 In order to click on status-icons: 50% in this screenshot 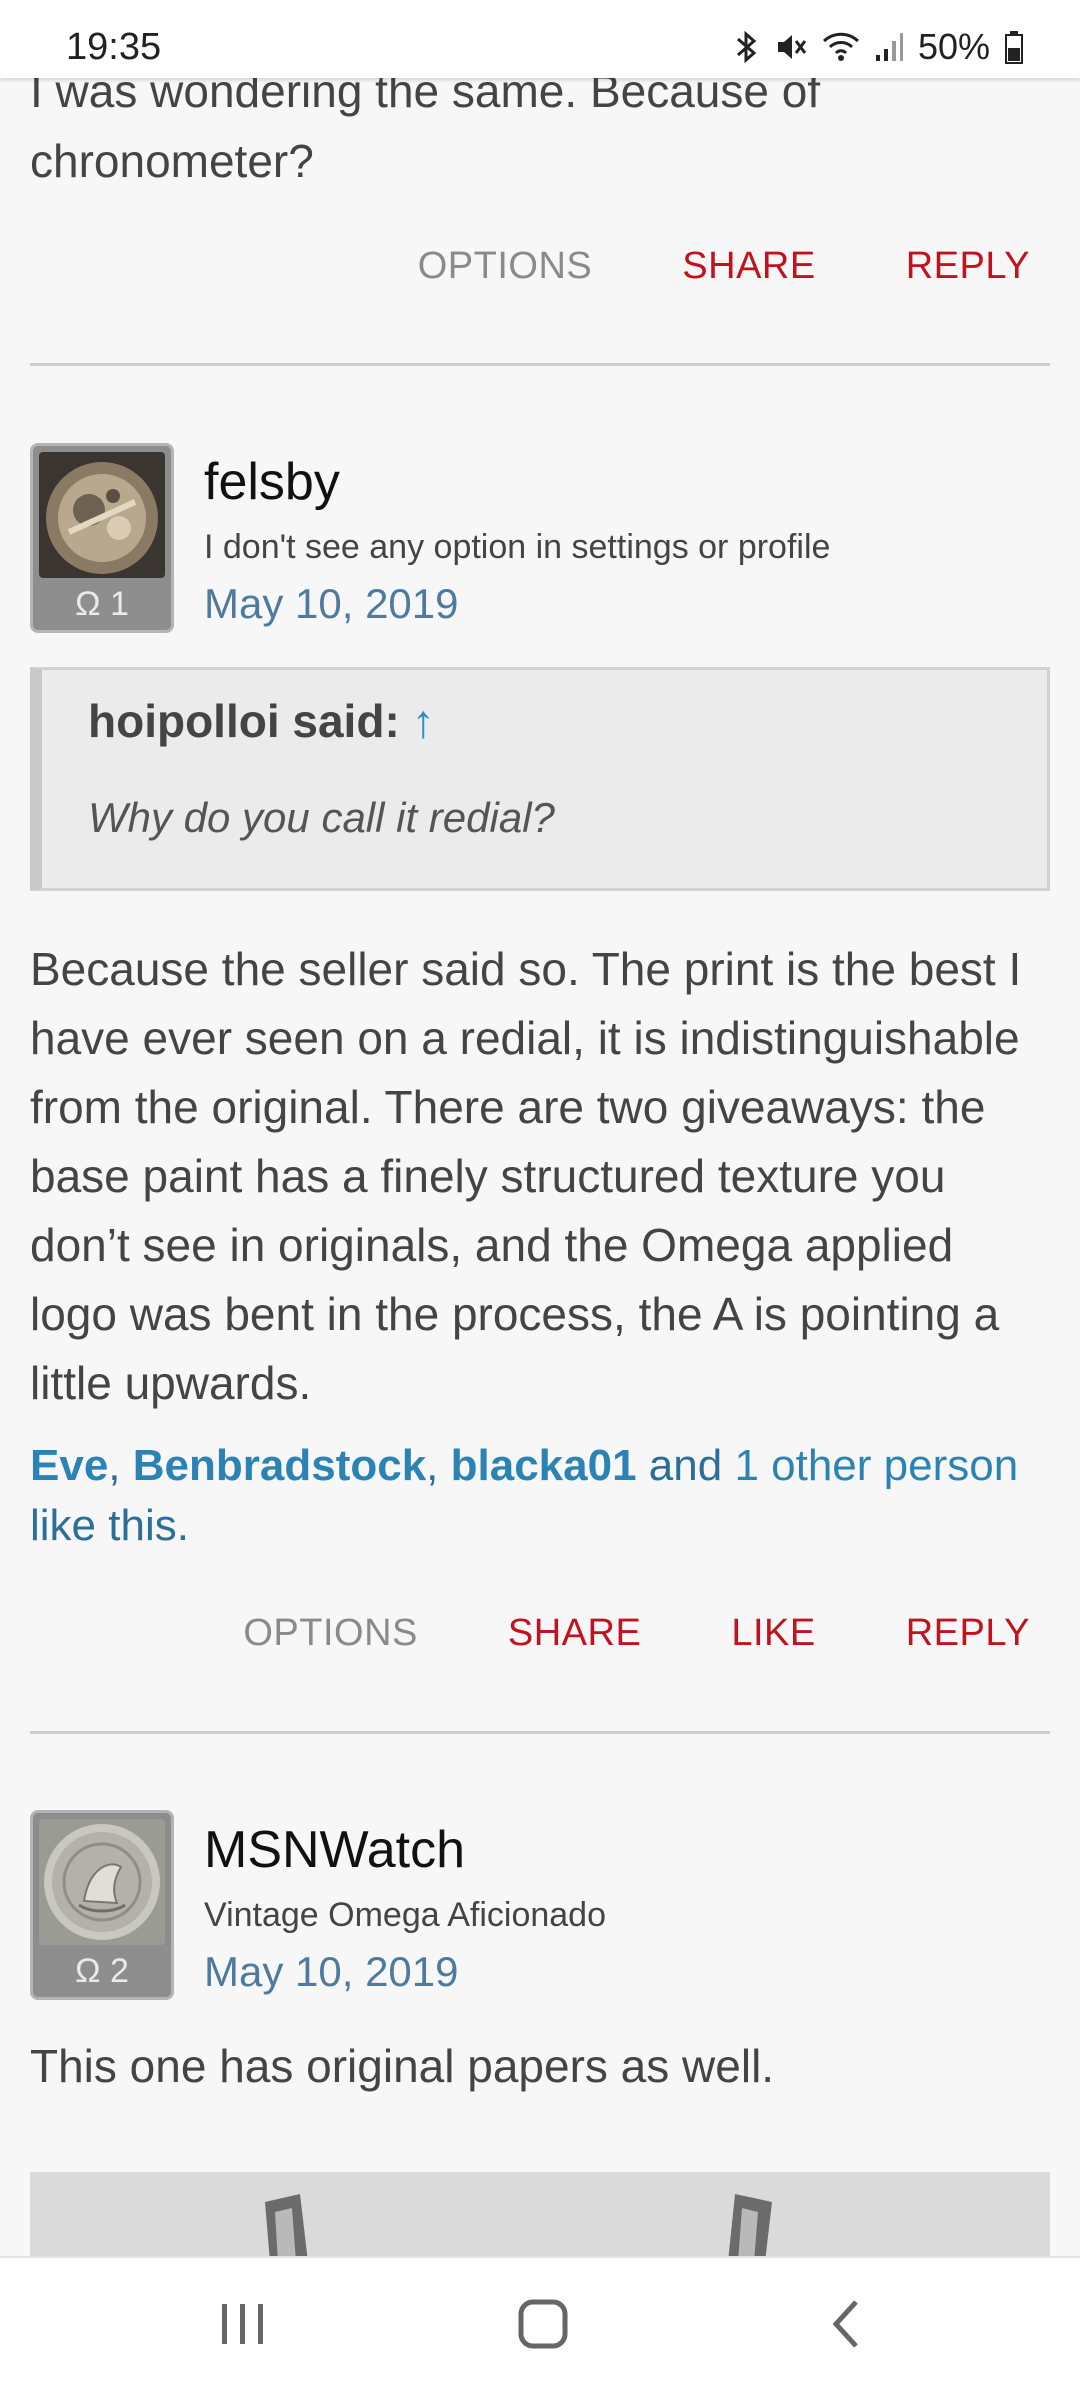, I will do `click(879, 47)`.